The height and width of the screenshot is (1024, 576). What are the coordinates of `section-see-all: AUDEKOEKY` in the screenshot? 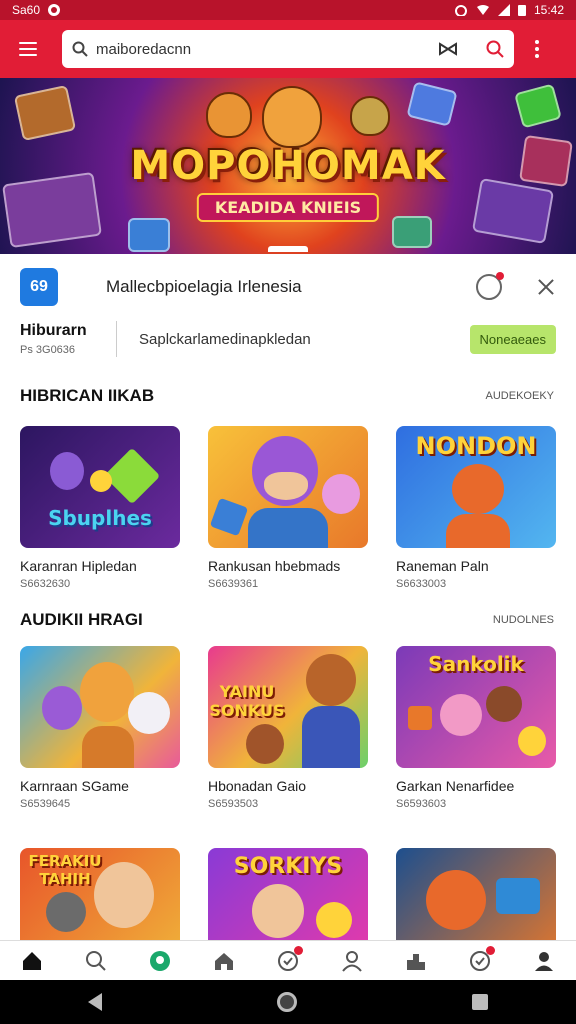 It's located at (520, 396).